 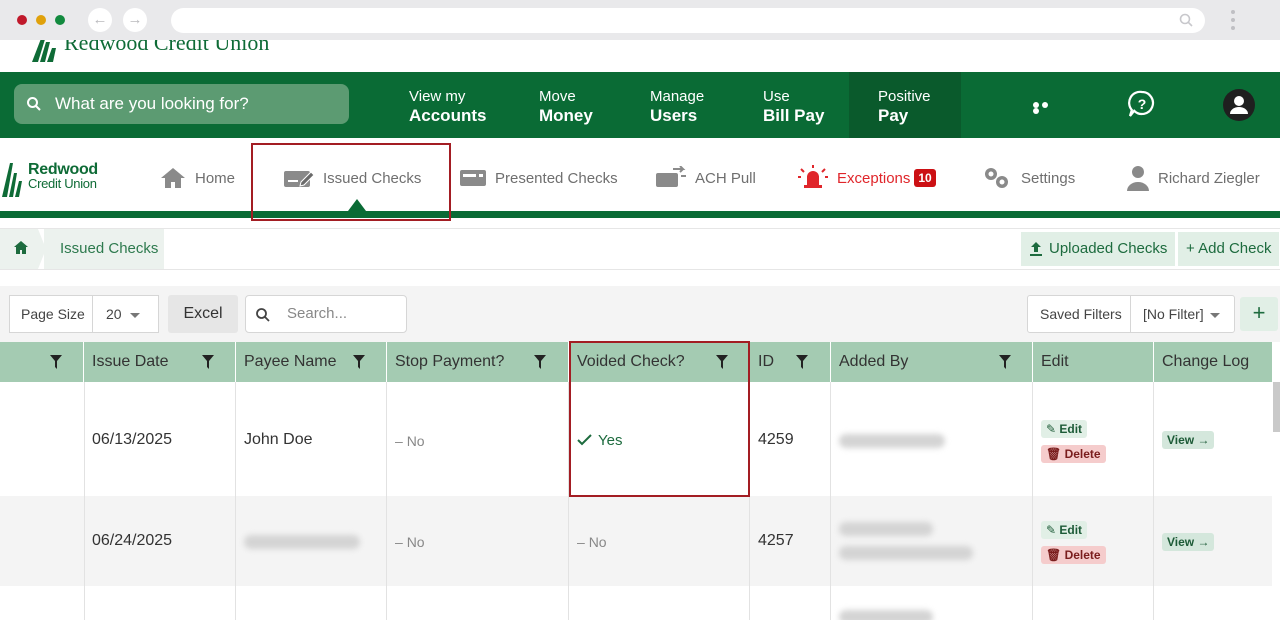 What do you see at coordinates (556, 178) in the screenshot?
I see `tab-label: Presented Checks` at bounding box center [556, 178].